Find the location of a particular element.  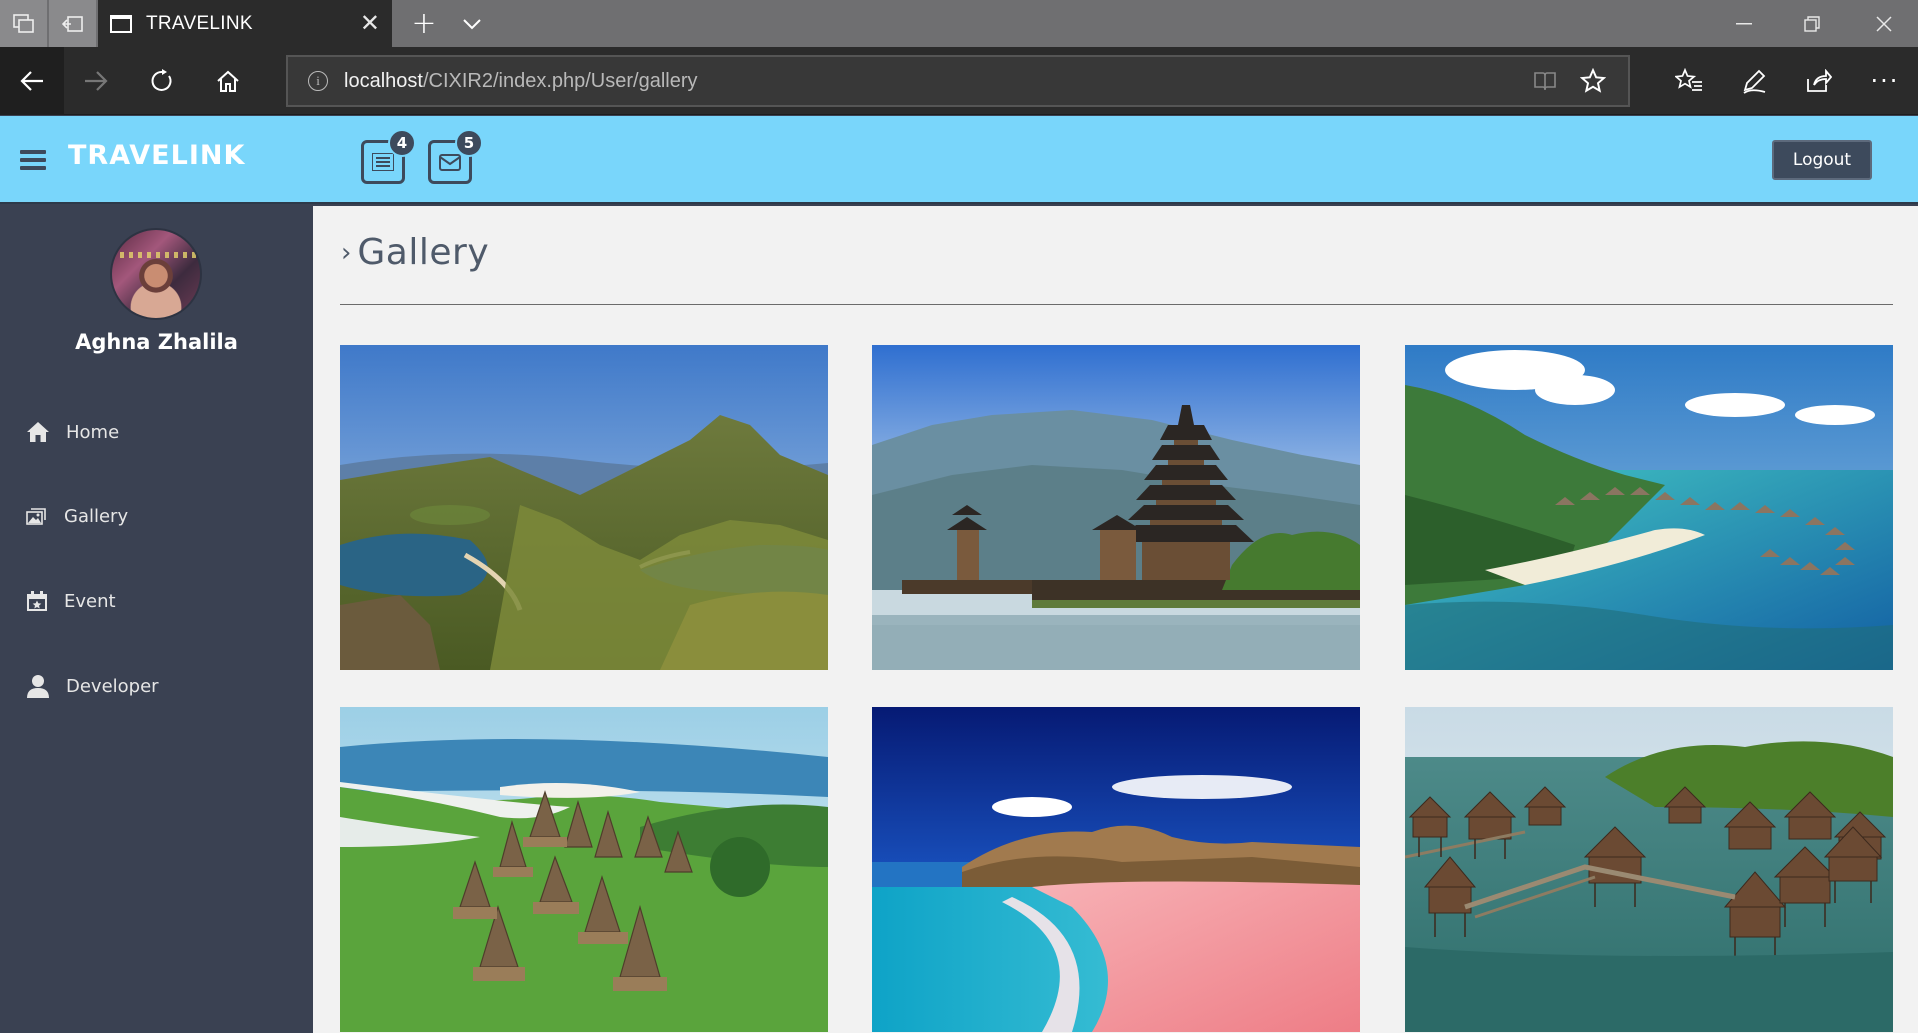

tab-preview-icon is located at coordinates (23, 23).